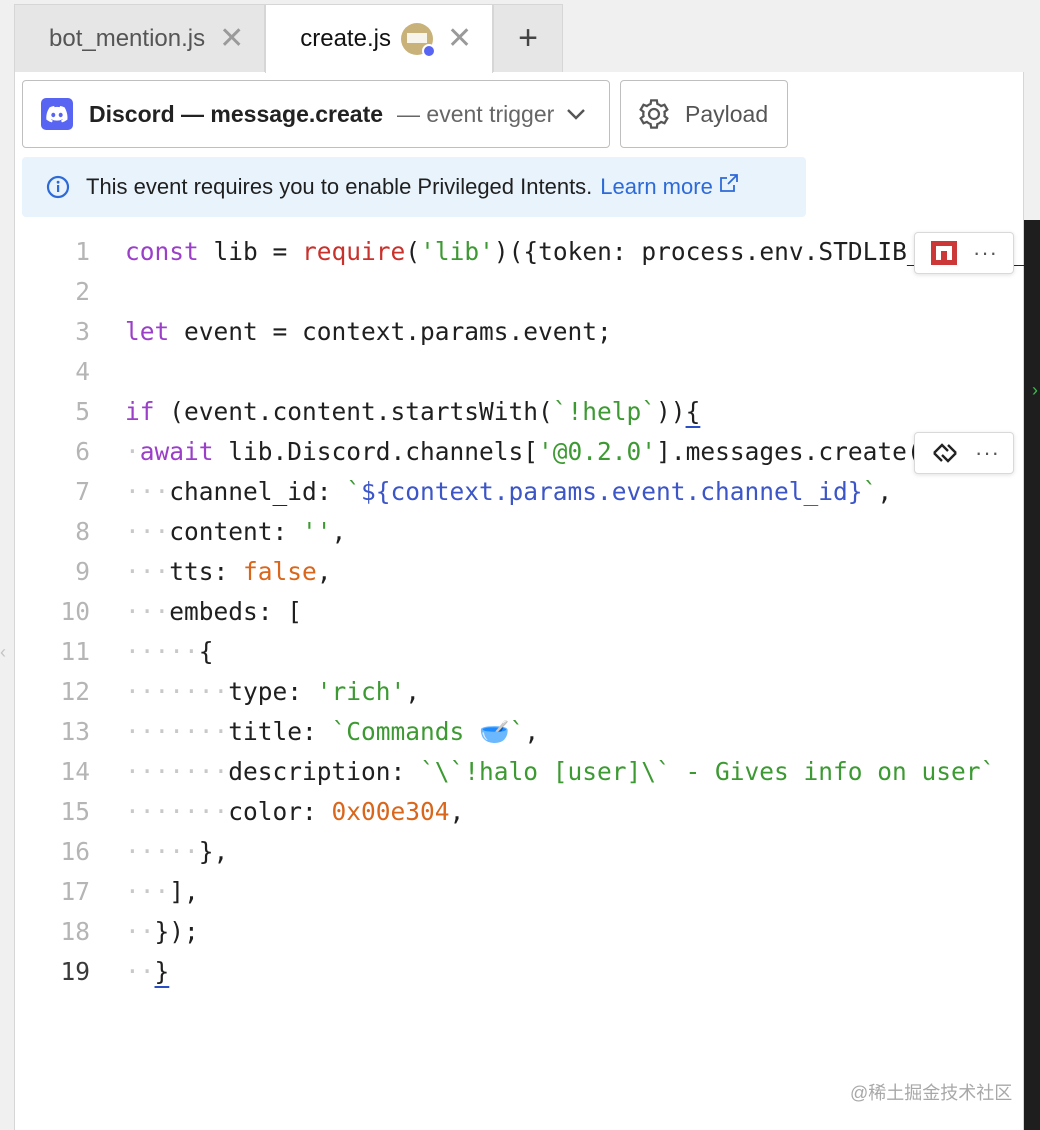 The width and height of the screenshot is (1040, 1130). I want to click on code-line: 2, so click(519, 292).